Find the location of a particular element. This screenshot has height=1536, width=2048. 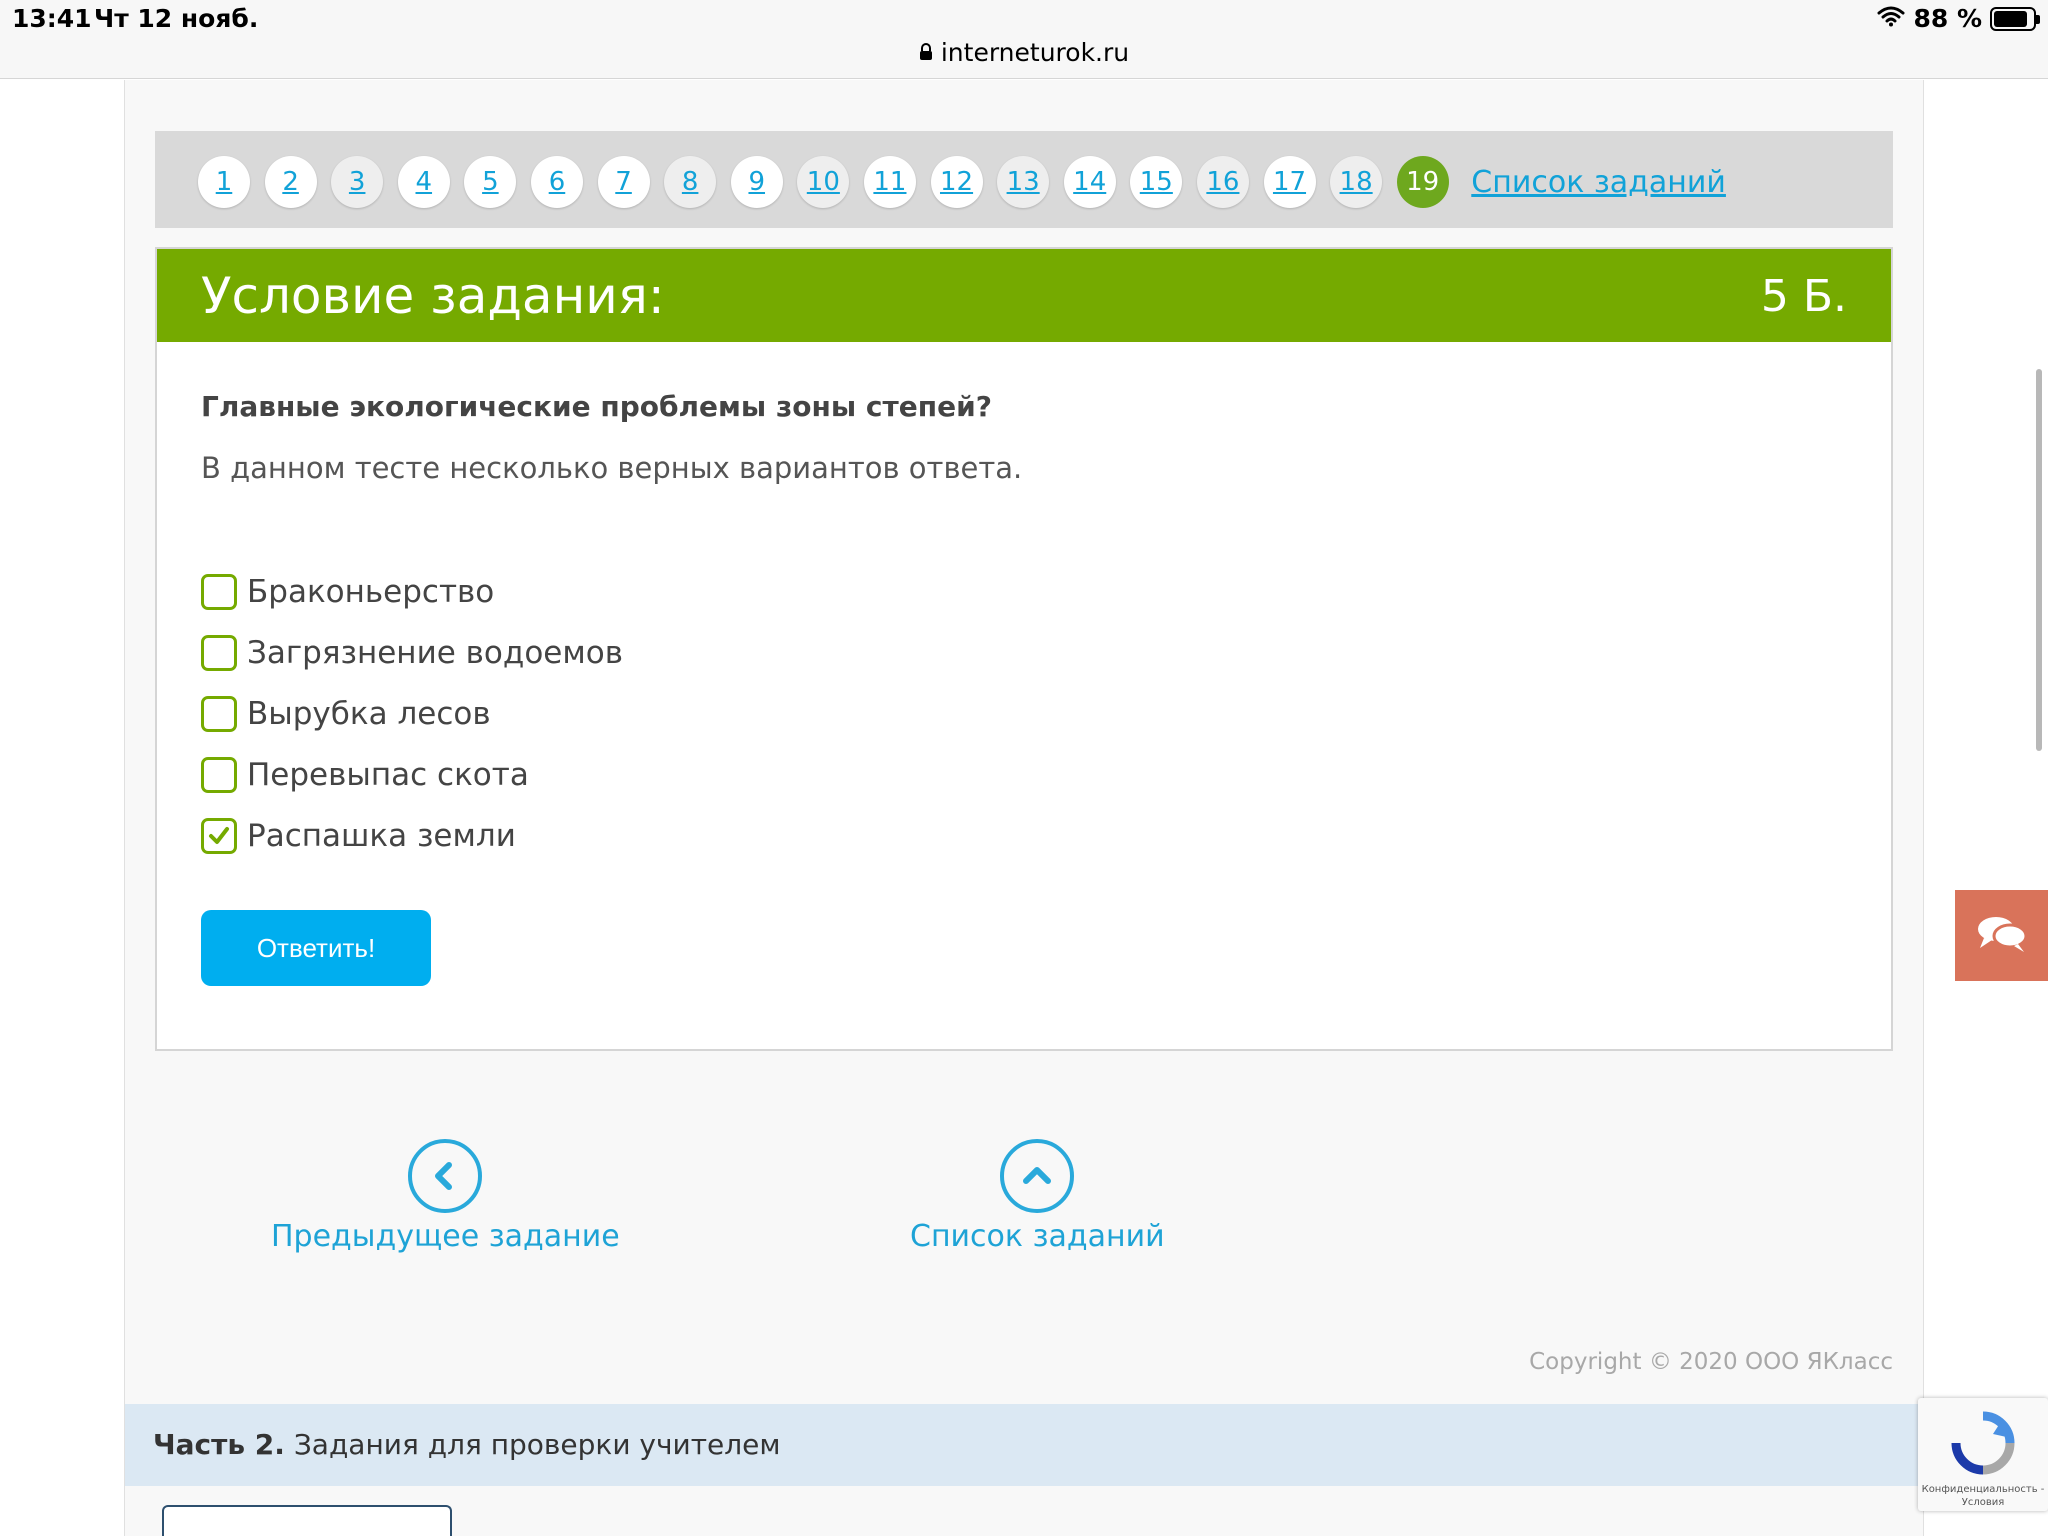

recaptcha-badge: Конфиденциальность - Условия is located at coordinates (1983, 1454).